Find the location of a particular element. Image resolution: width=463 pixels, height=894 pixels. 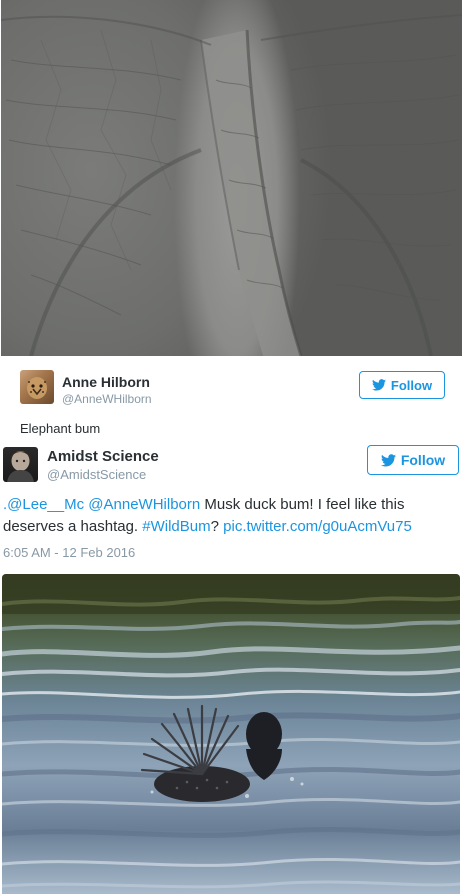

timestamp: 6:05 AM - 12 Feb 2016 is located at coordinates (69, 552).